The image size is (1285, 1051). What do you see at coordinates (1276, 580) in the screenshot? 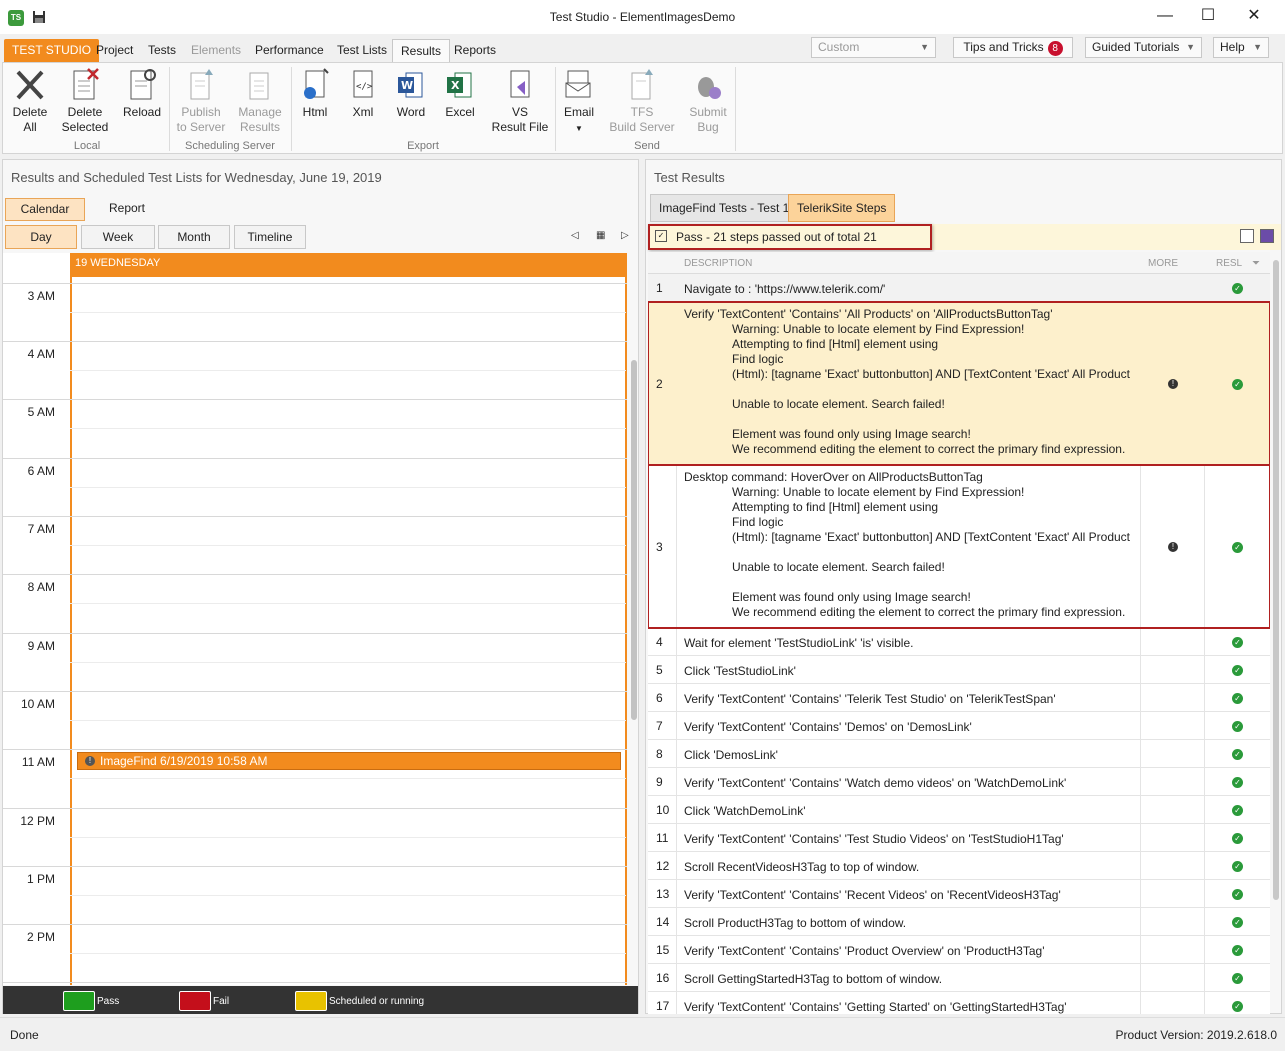
I see `results-scrollbar` at bounding box center [1276, 580].